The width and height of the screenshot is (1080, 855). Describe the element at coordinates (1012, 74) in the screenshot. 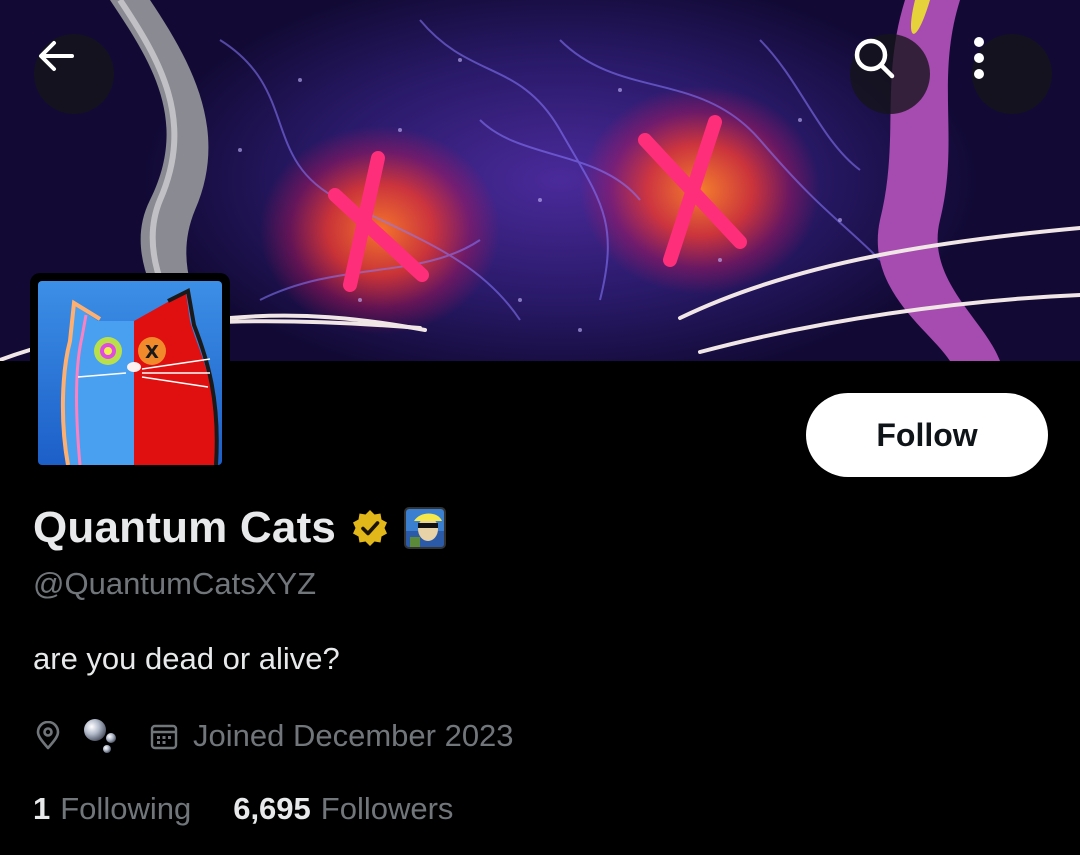

I see `more-options-button` at that location.